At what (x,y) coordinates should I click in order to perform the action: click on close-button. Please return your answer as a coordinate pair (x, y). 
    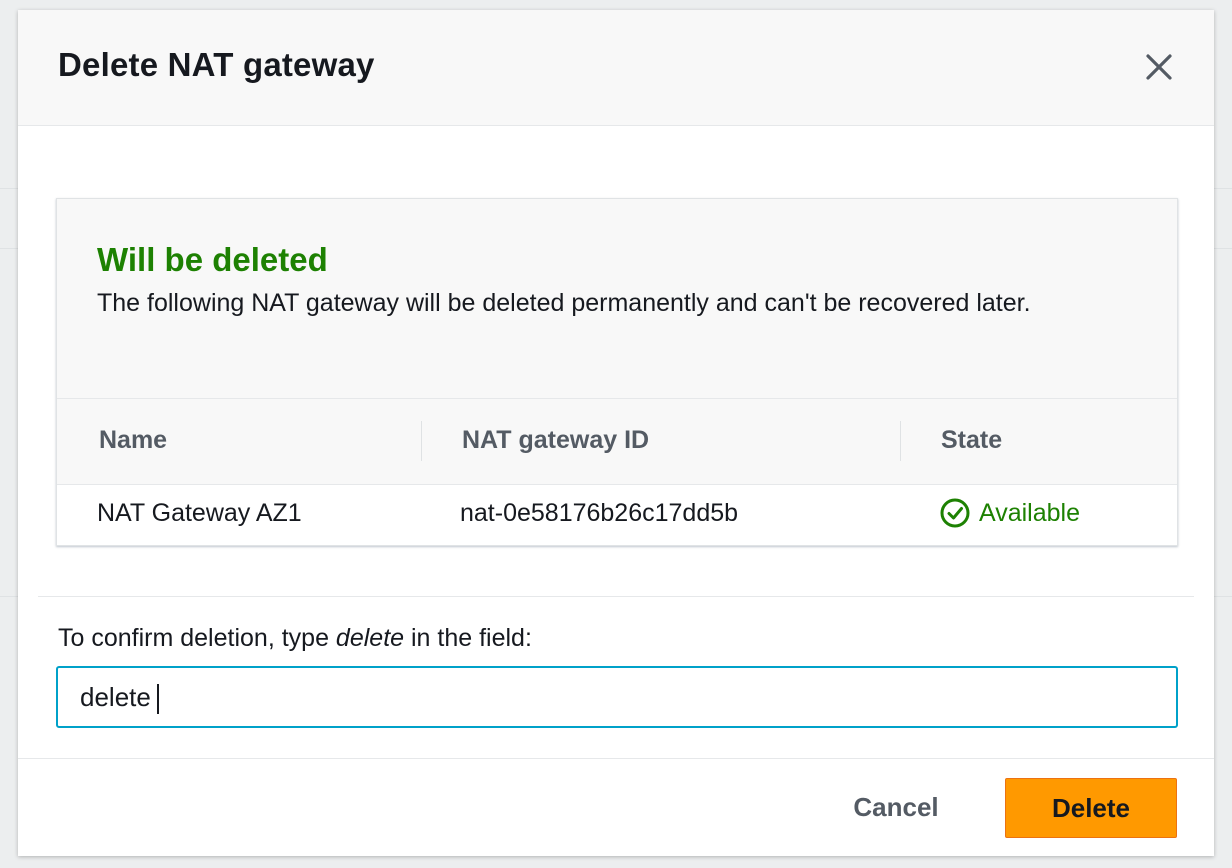
    Looking at the image, I should click on (1159, 67).